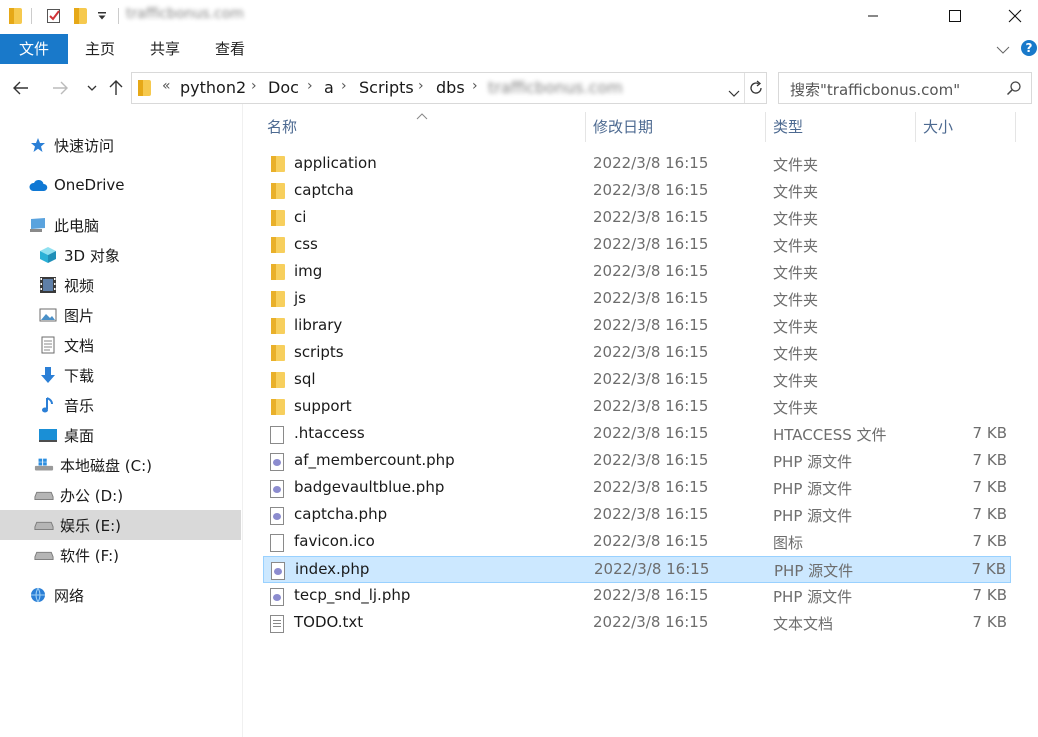  I want to click on file-row: index.php 2022/3/8 16:15 PHP 源文件 7 KB, so click(637, 569).